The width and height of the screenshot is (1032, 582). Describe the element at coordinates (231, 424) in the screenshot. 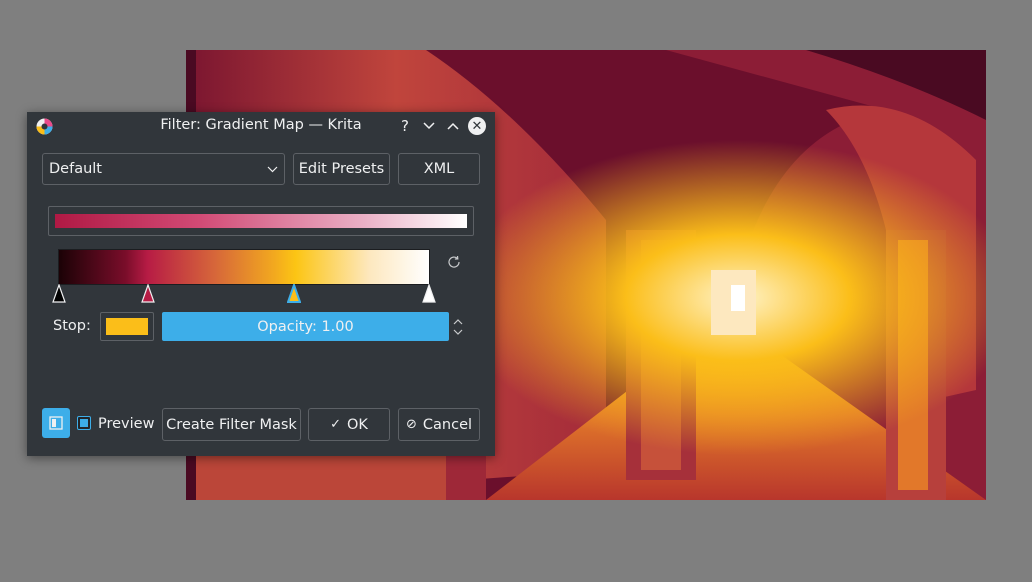

I see `create-filter-mask-button: Create Filter Mask` at that location.